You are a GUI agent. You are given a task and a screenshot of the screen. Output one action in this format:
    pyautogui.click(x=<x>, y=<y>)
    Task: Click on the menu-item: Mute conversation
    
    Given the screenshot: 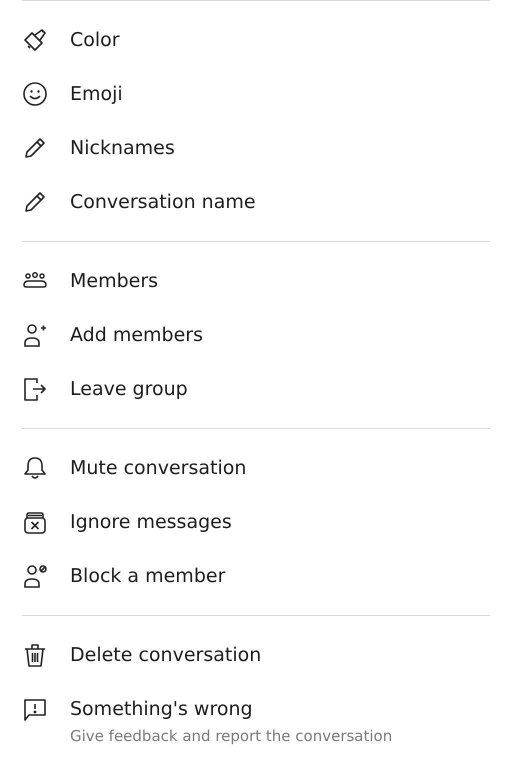 What is the action you would take?
    pyautogui.click(x=256, y=468)
    